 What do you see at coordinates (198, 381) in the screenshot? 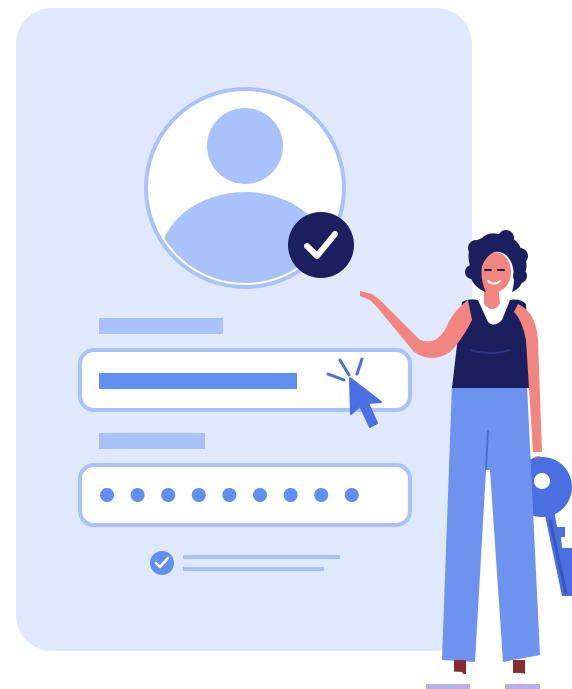
I see `username-value-bar` at bounding box center [198, 381].